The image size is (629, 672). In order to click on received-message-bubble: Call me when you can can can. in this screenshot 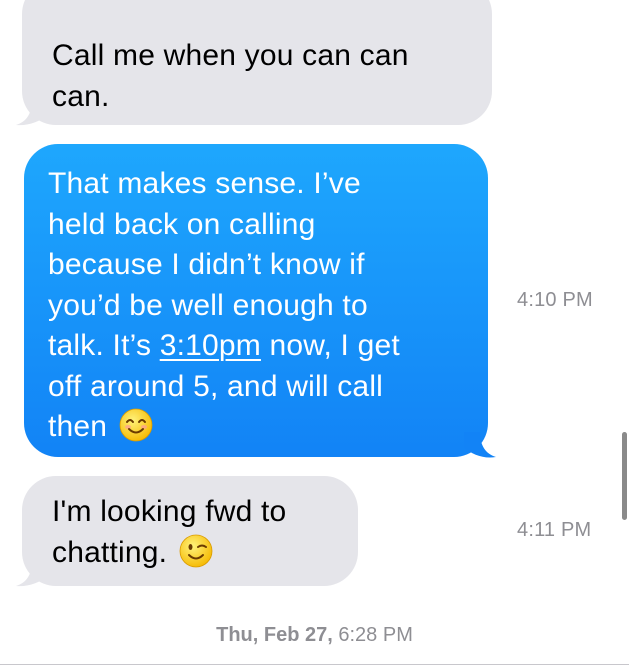, I will do `click(257, 62)`.